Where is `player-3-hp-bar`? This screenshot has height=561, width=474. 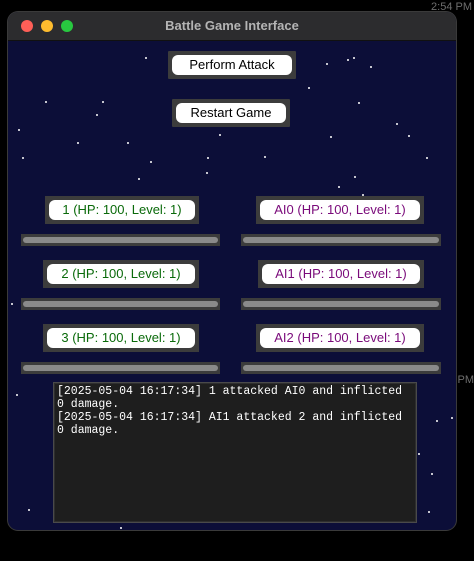
player-3-hp-bar is located at coordinates (120, 368).